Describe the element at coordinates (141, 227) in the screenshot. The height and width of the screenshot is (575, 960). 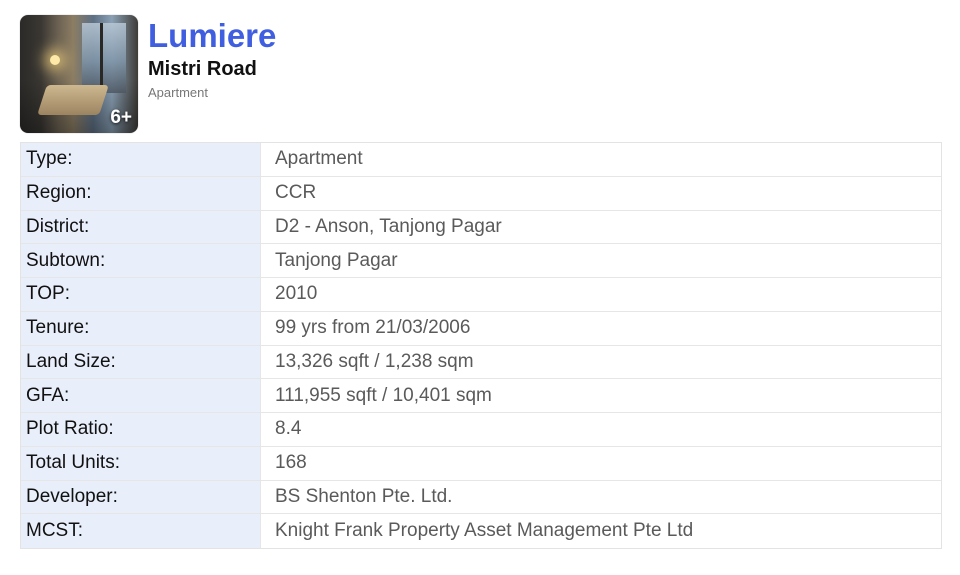
I see `detail-label: District:` at that location.